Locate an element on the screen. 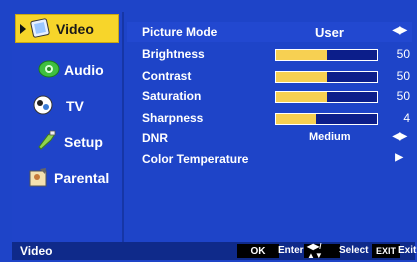 The image size is (417, 262). dnr-label: DNR is located at coordinates (155, 138).